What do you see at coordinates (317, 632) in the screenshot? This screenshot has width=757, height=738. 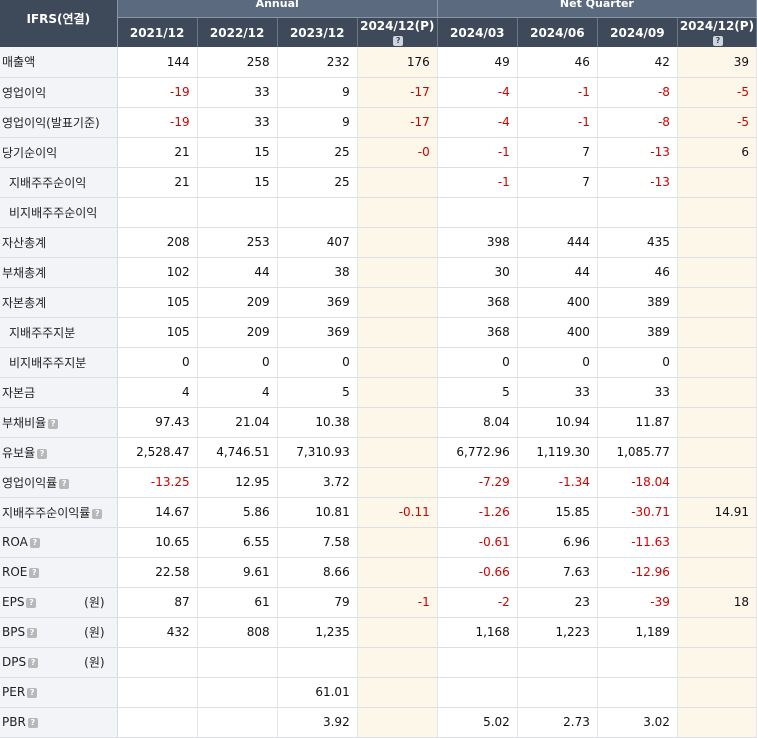 I see `value-cell: 1,235` at bounding box center [317, 632].